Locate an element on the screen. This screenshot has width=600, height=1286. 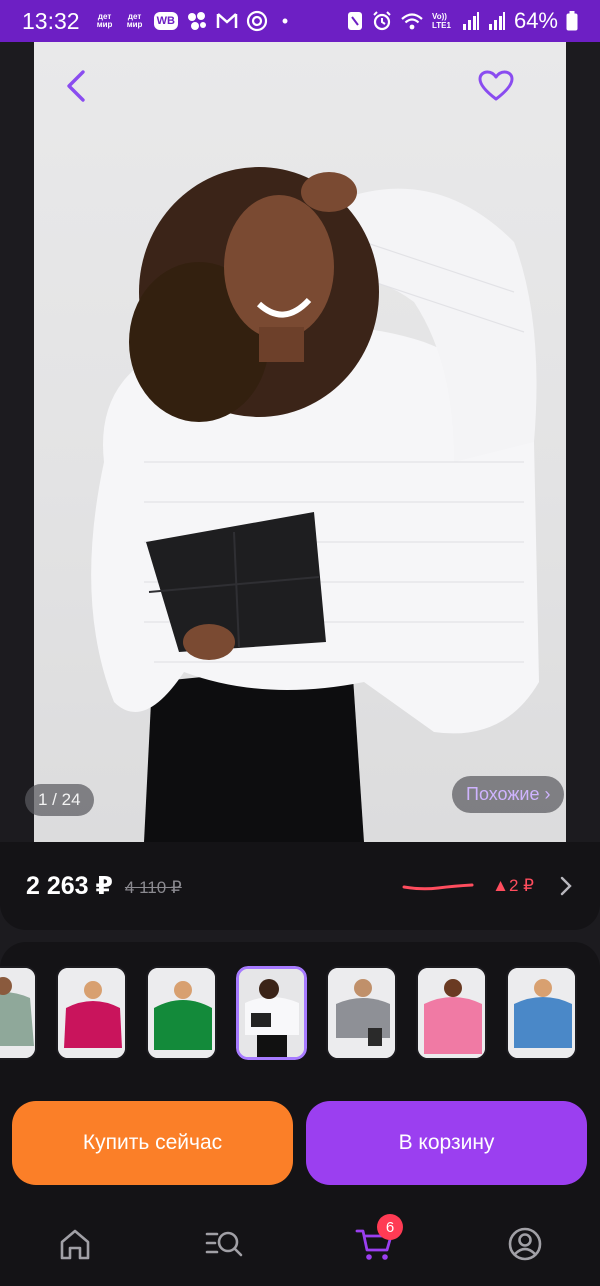
buy-now-button: Купить сейчас is located at coordinates (152, 1143).